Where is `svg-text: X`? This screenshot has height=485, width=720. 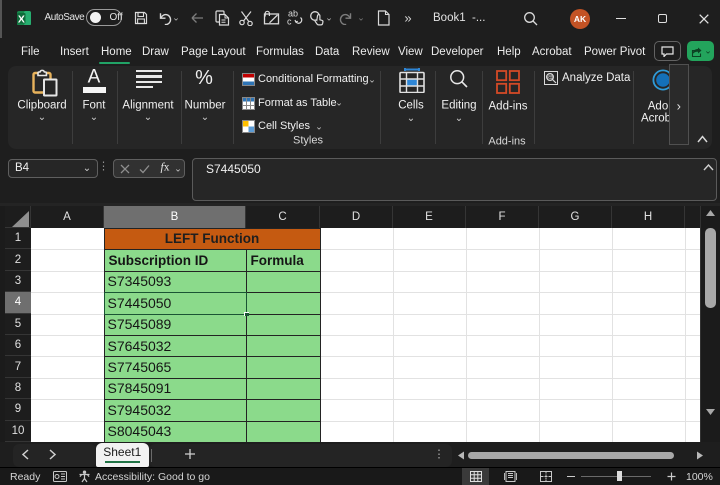
svg-text: X is located at coordinates (20, 19).